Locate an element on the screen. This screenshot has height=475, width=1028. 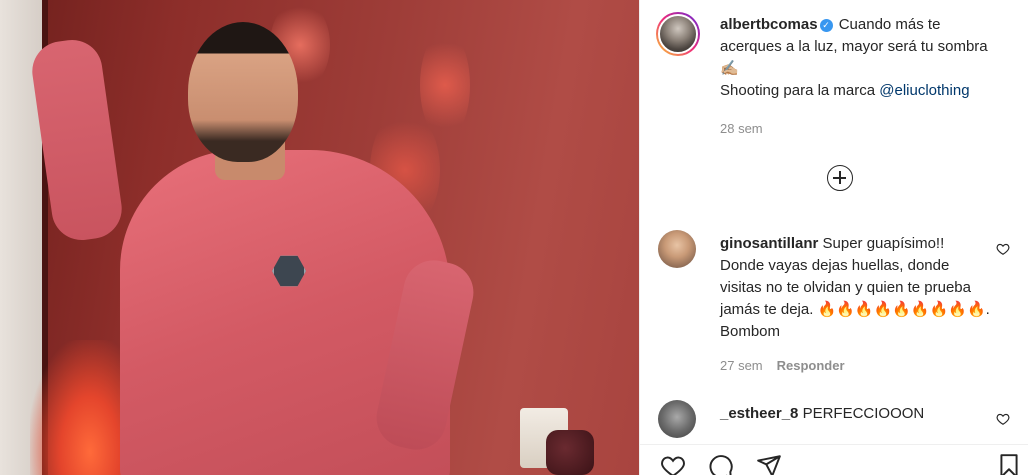
photo-head is located at coordinates (243, 92).